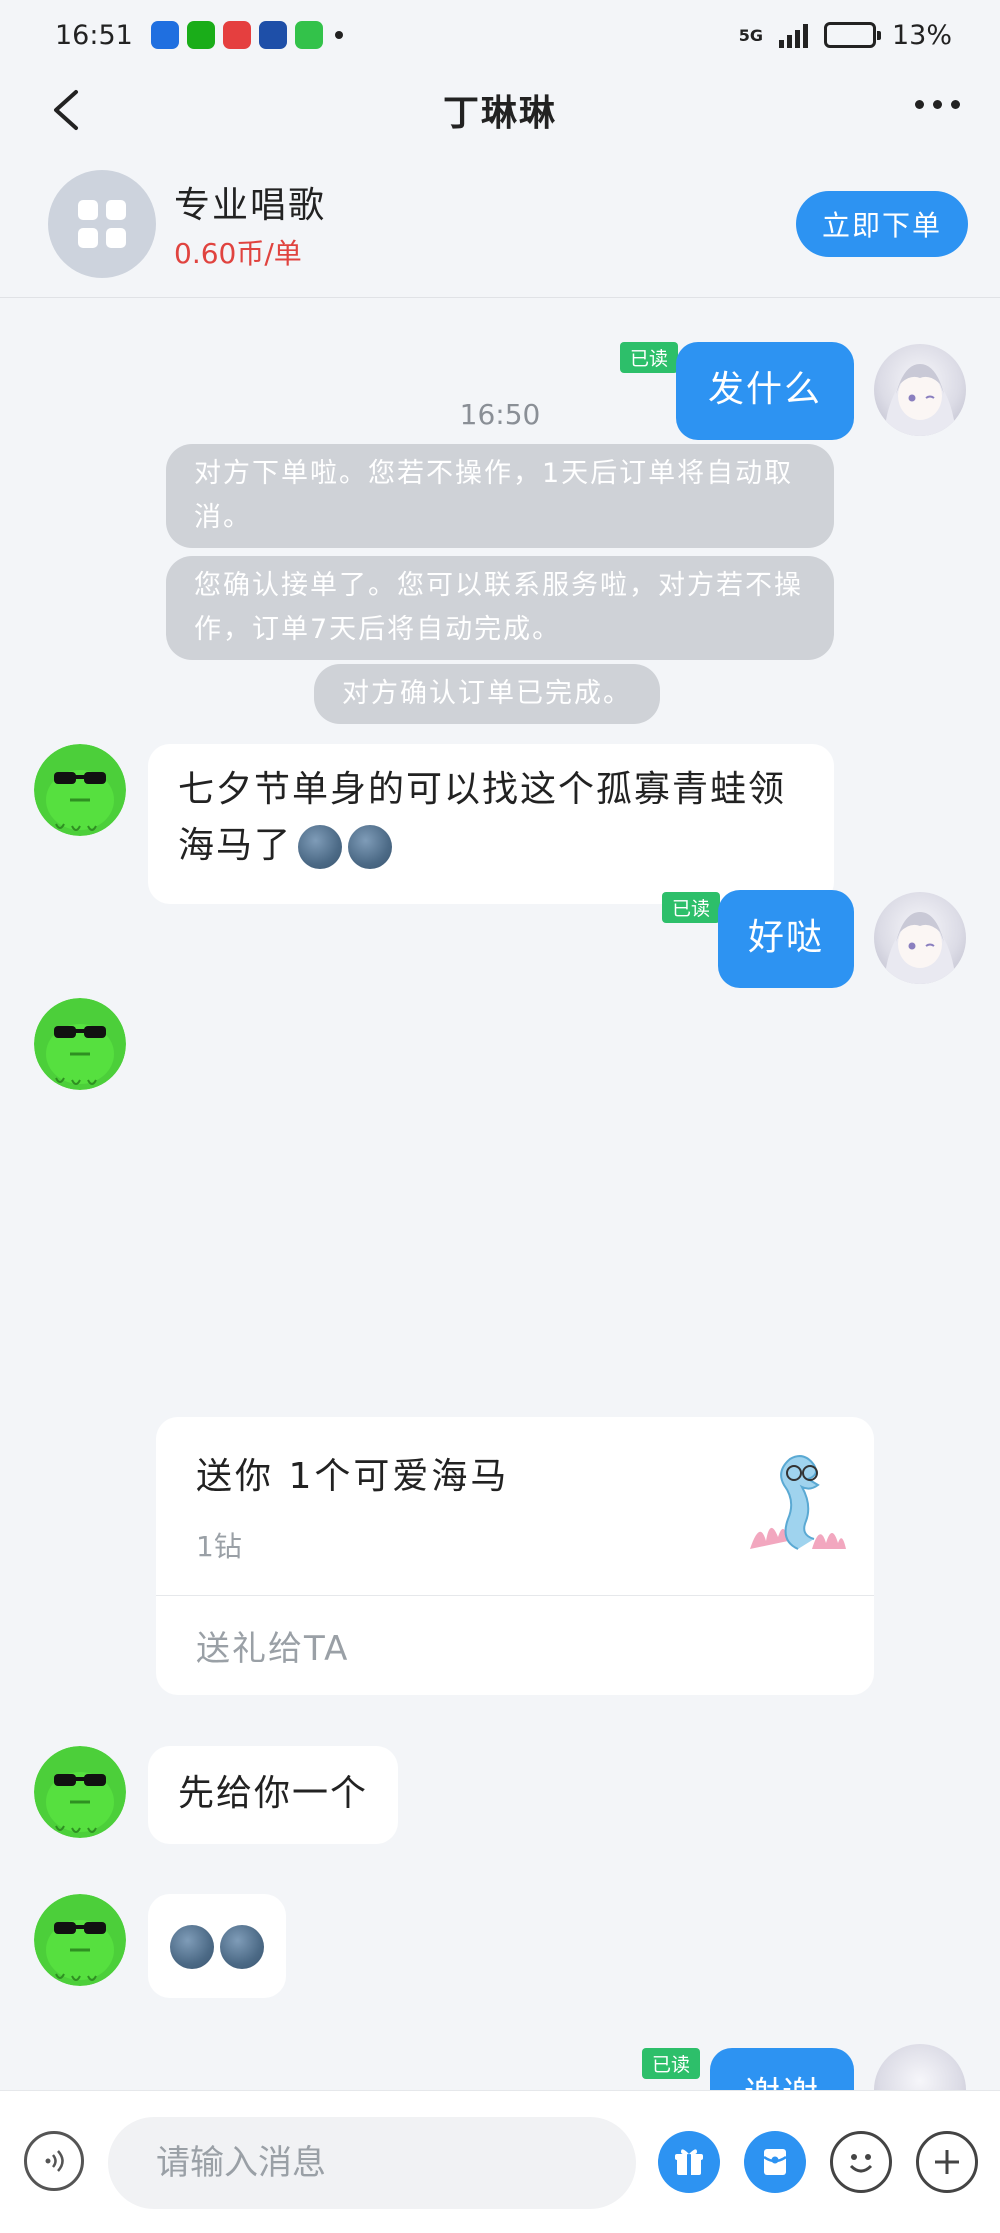 This screenshot has height=2233, width=1000. I want to click on input-bar, so click(500, 2161).